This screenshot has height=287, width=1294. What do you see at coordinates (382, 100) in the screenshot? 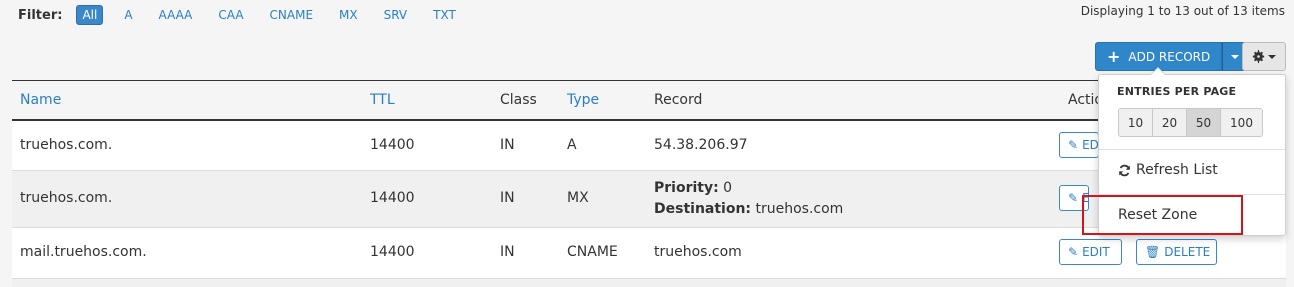
I see `column-ttl-header: TTL` at bounding box center [382, 100].